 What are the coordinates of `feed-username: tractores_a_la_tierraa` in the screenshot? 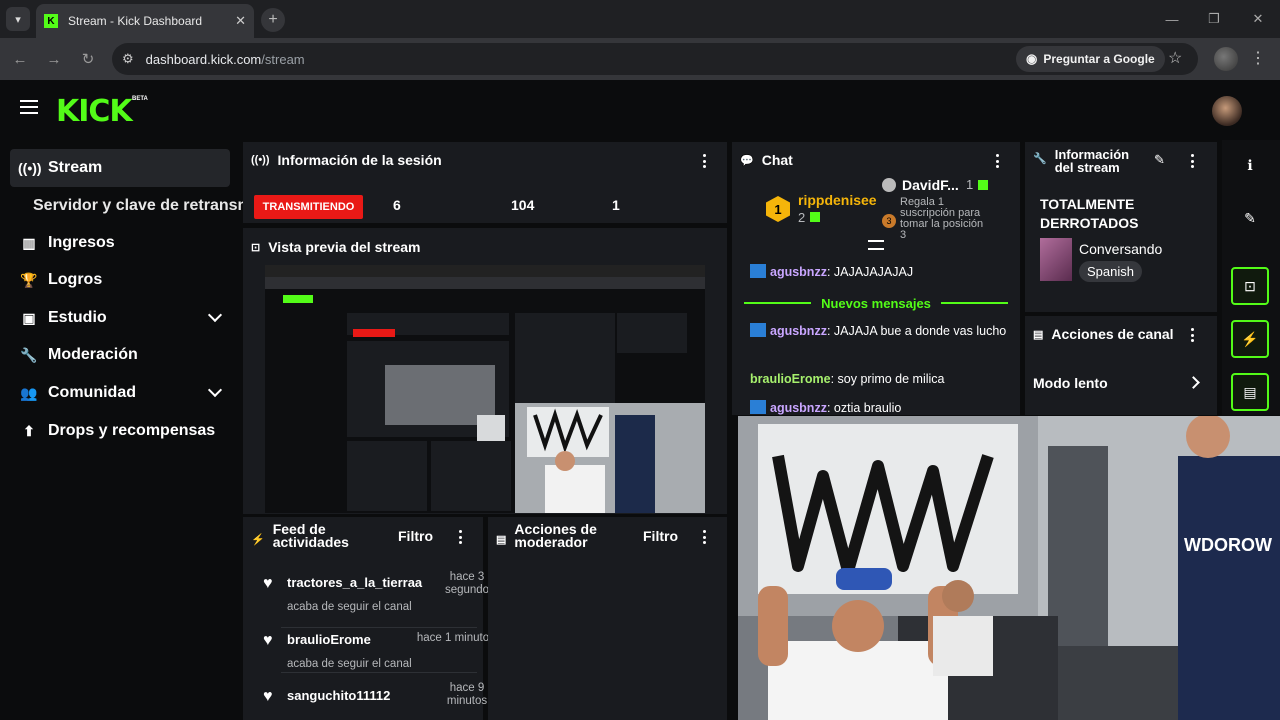 It's located at (354, 582).